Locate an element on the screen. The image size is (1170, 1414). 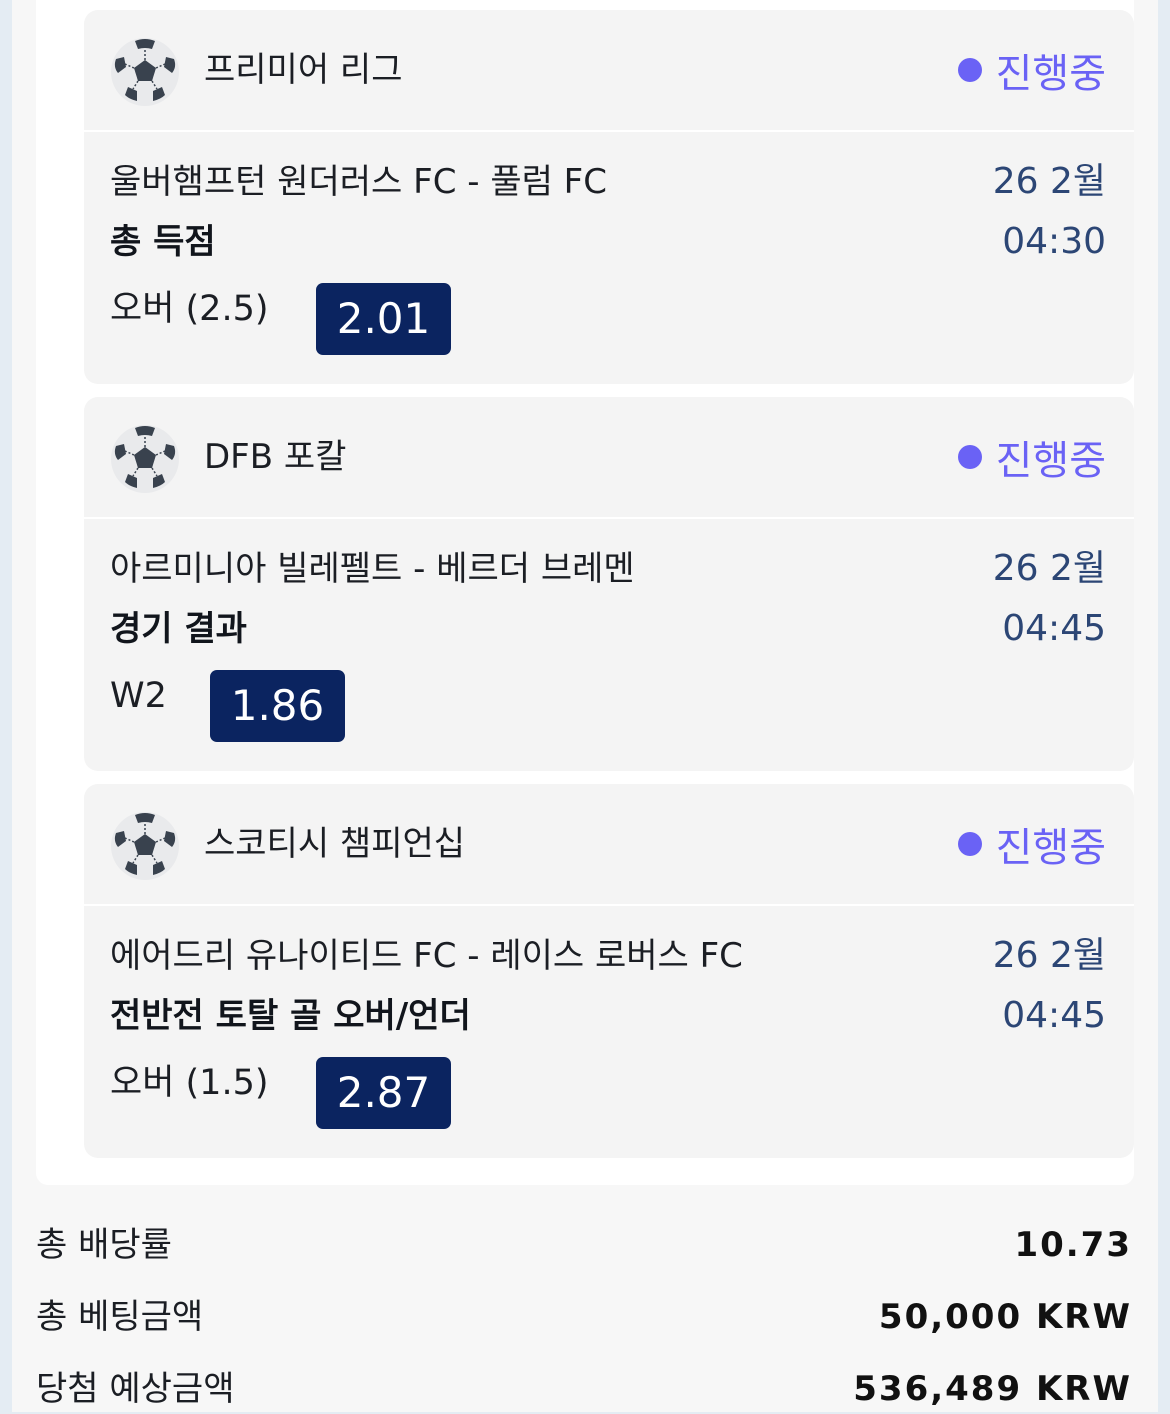
match-teams: 아르미니아 빌레펠트 - 베르더 브레멘 is located at coordinates (372, 569).